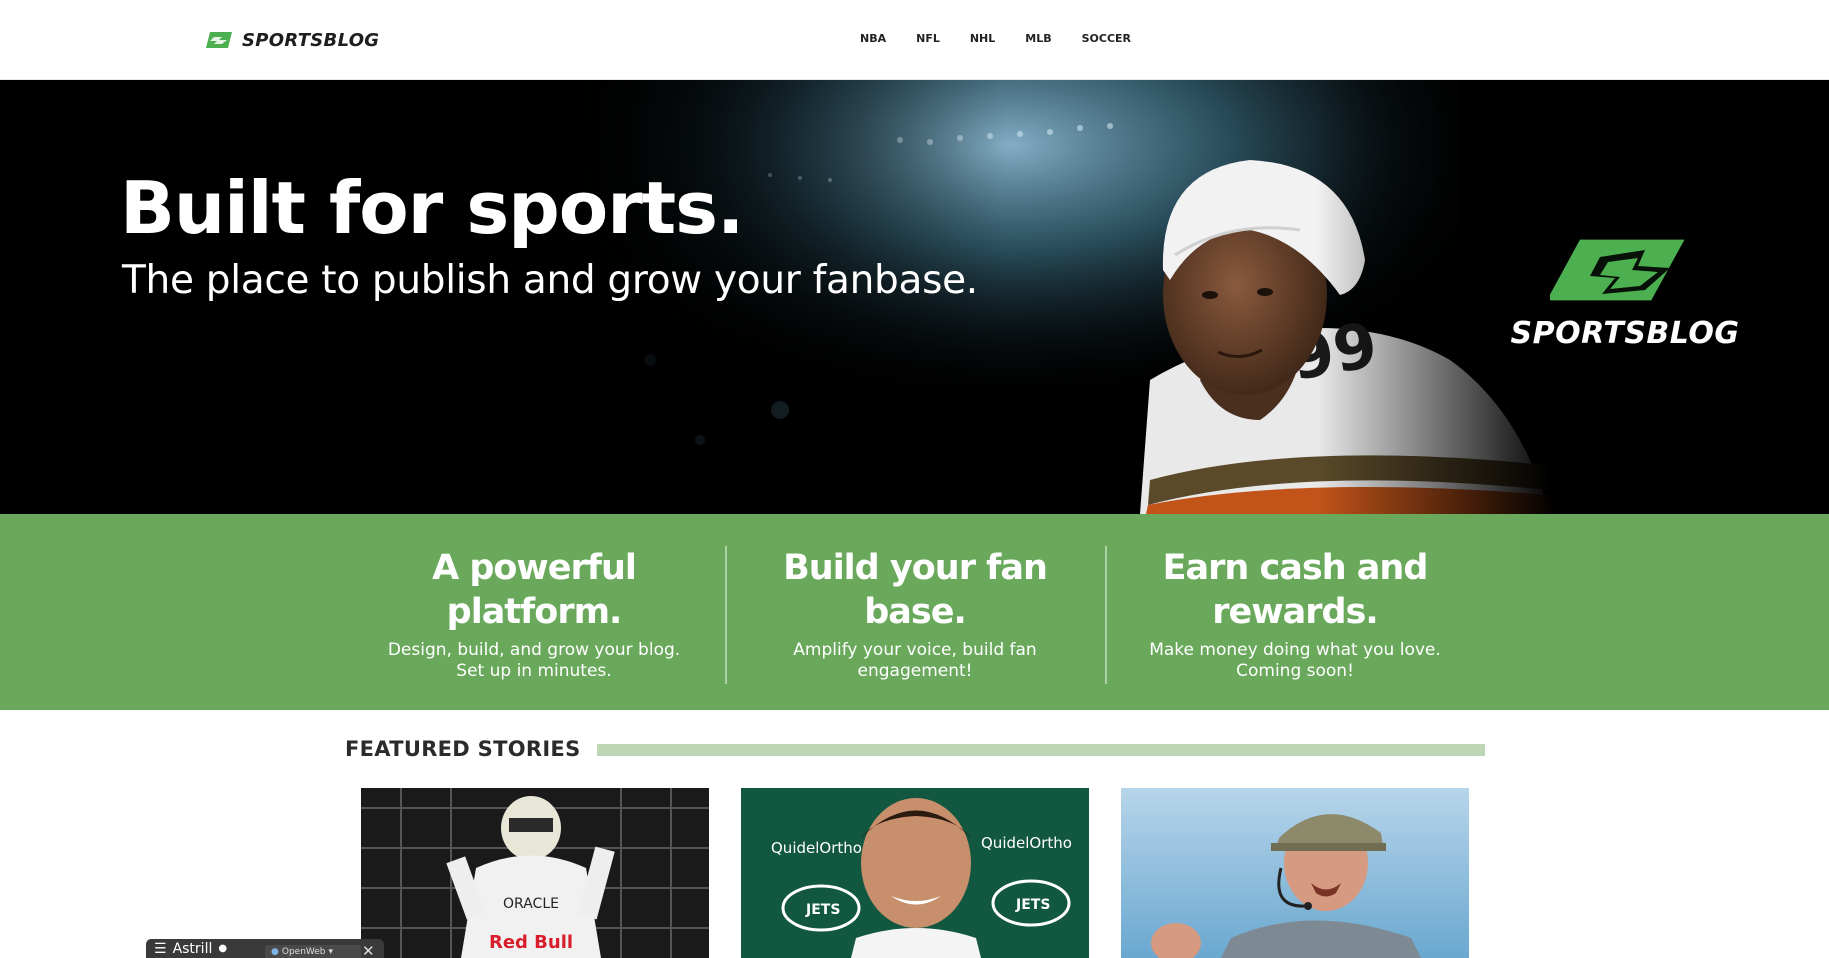 This screenshot has height=958, width=1829. I want to click on site-header: SPORTSBLOG NBA NFL NHL MLB SOCCER, so click(914, 40).